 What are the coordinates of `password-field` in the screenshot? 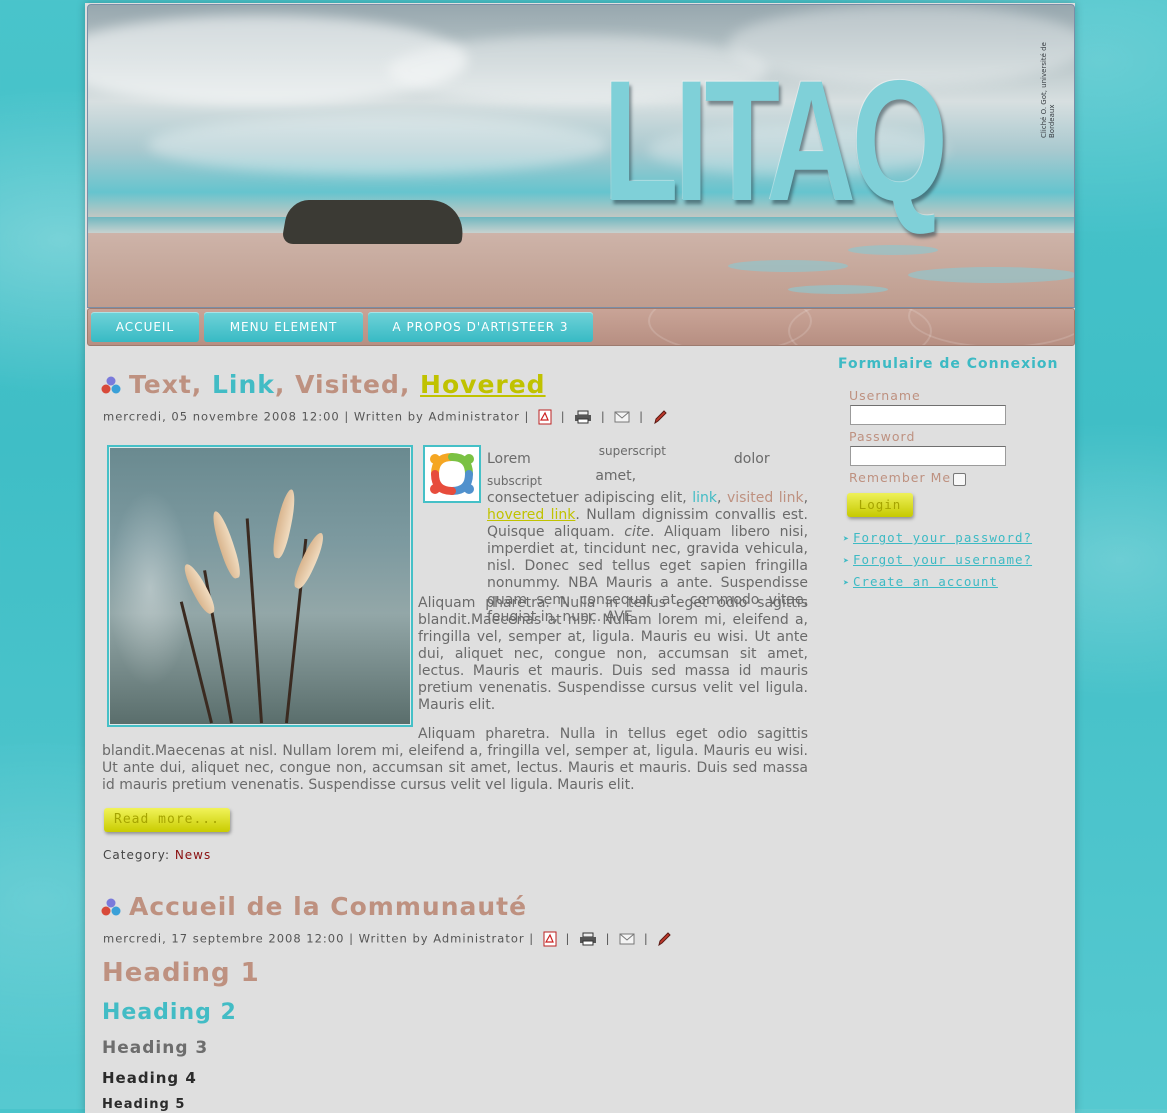 It's located at (928, 456).